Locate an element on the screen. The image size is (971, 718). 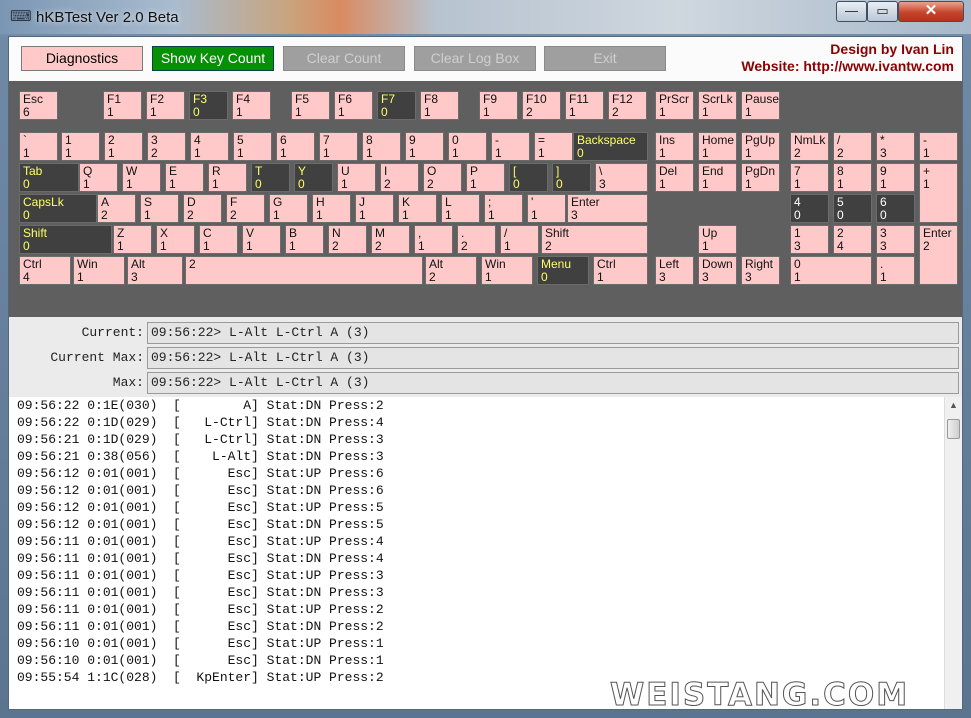
close-button: ✕ is located at coordinates (931, 11).